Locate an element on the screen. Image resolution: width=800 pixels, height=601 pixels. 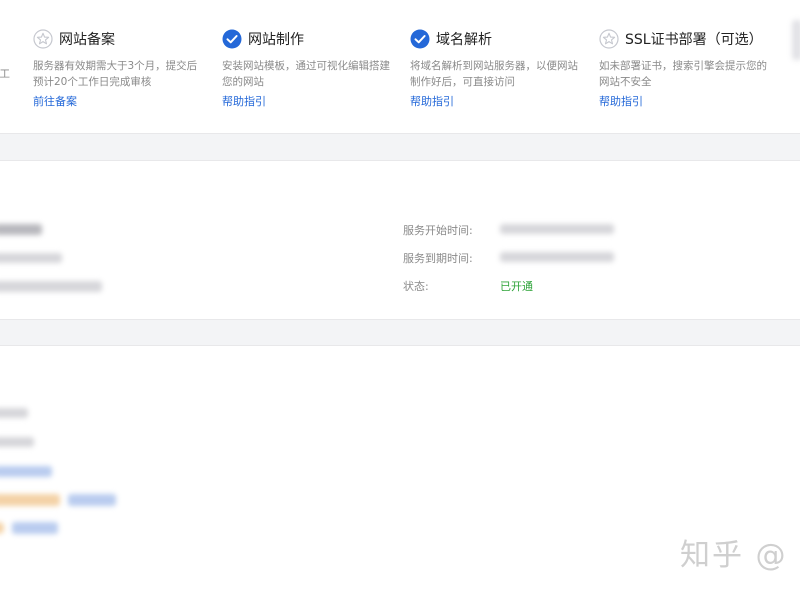
step-description: 工 is located at coordinates (5, 74).